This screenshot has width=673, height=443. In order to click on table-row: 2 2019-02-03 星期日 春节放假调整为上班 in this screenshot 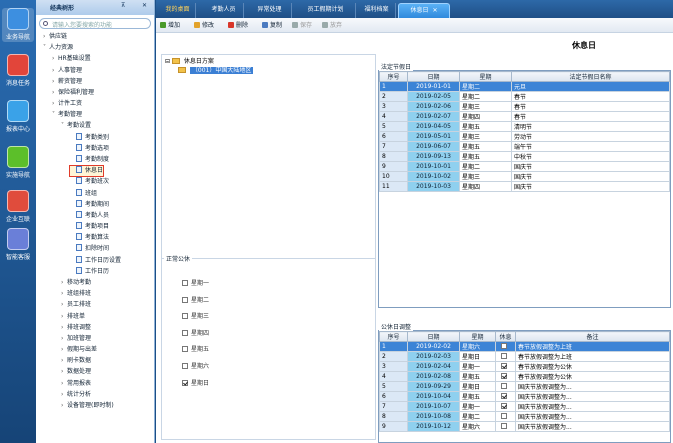, I will do `click(524, 356)`.